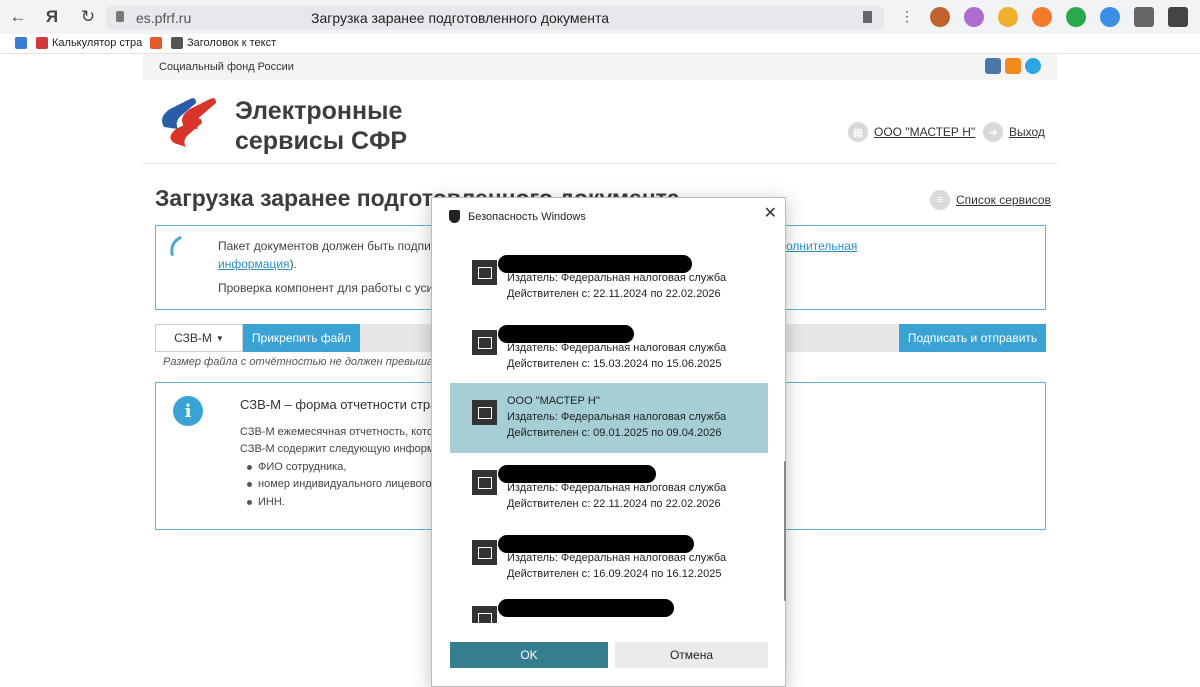 The width and height of the screenshot is (1200, 687). What do you see at coordinates (339, 484) in the screenshot?
I see `list-item: номер индивидуального лицевого` at bounding box center [339, 484].